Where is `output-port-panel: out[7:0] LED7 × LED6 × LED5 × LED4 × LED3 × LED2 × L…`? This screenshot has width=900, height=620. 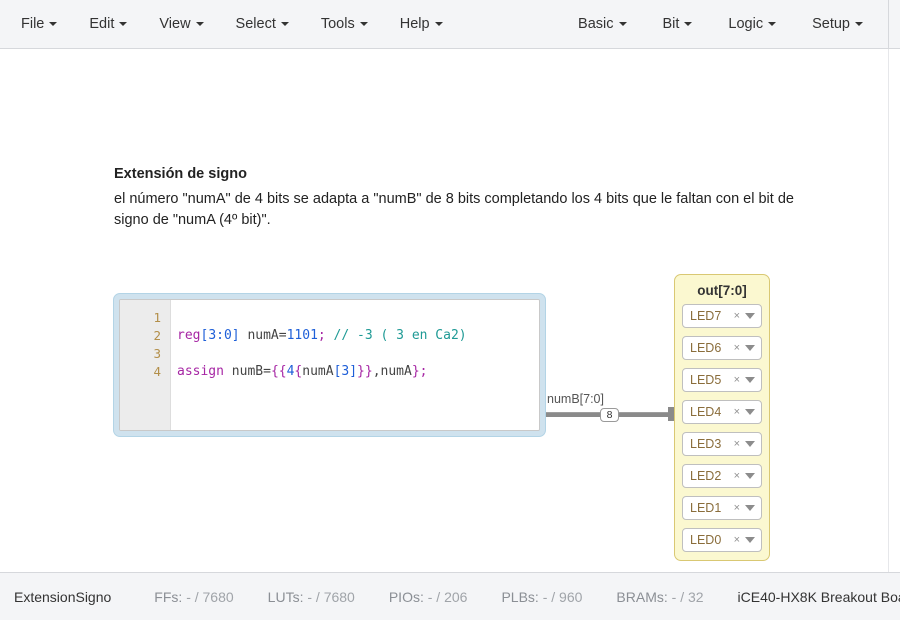 output-port-panel: out[7:0] LED7 × LED6 × LED5 × LED4 × LED3 × LED2 × L… is located at coordinates (722, 417).